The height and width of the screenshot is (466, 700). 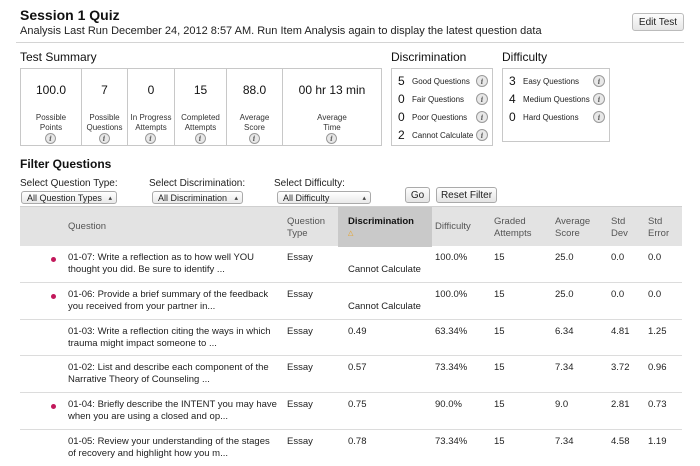 I want to click on summary-label: In Progress Attempts, so click(x=151, y=122).